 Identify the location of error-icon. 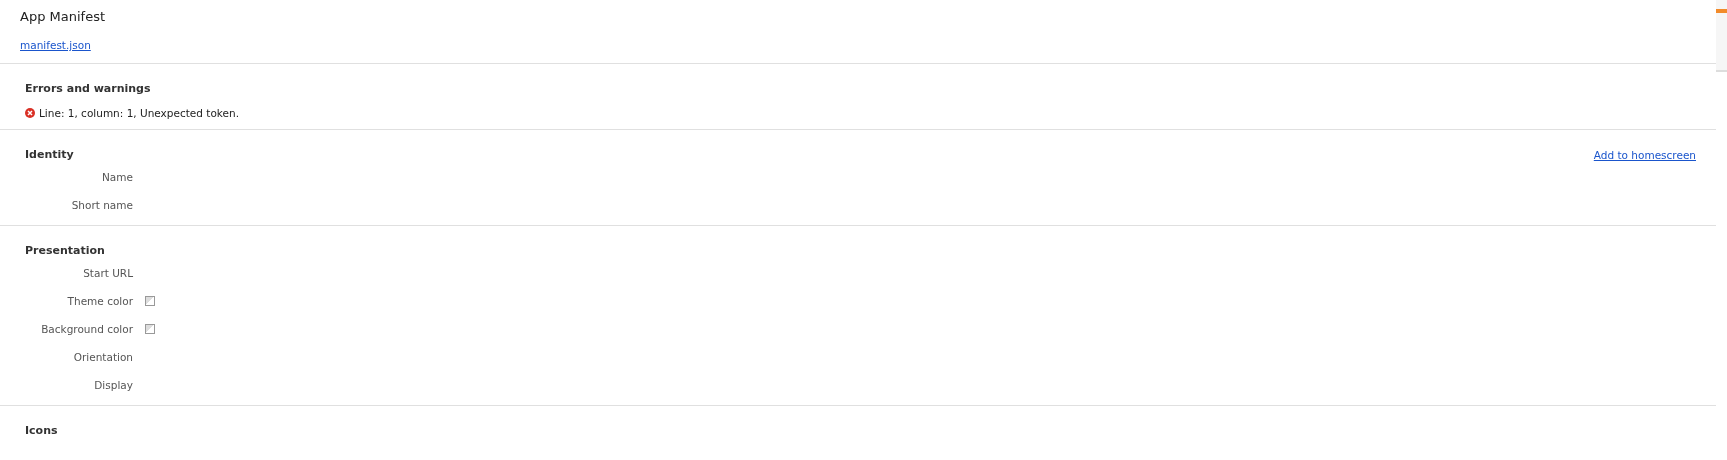
(30, 113).